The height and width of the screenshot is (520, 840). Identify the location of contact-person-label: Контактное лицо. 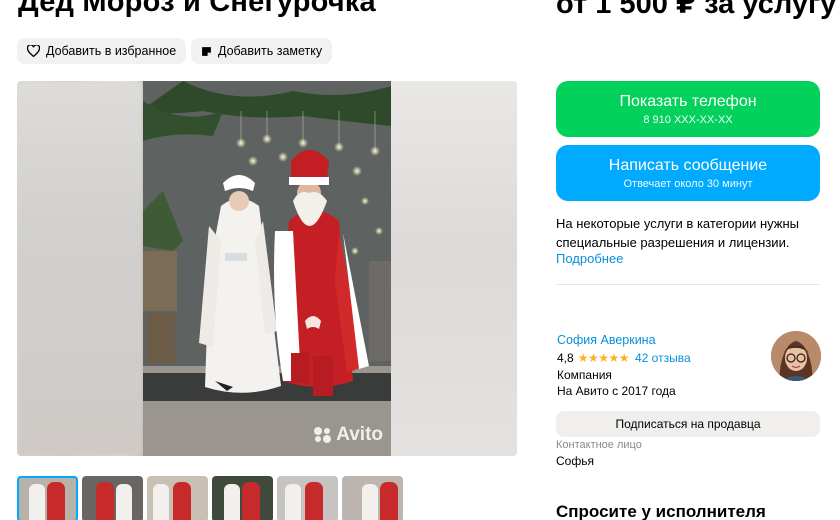
(599, 445).